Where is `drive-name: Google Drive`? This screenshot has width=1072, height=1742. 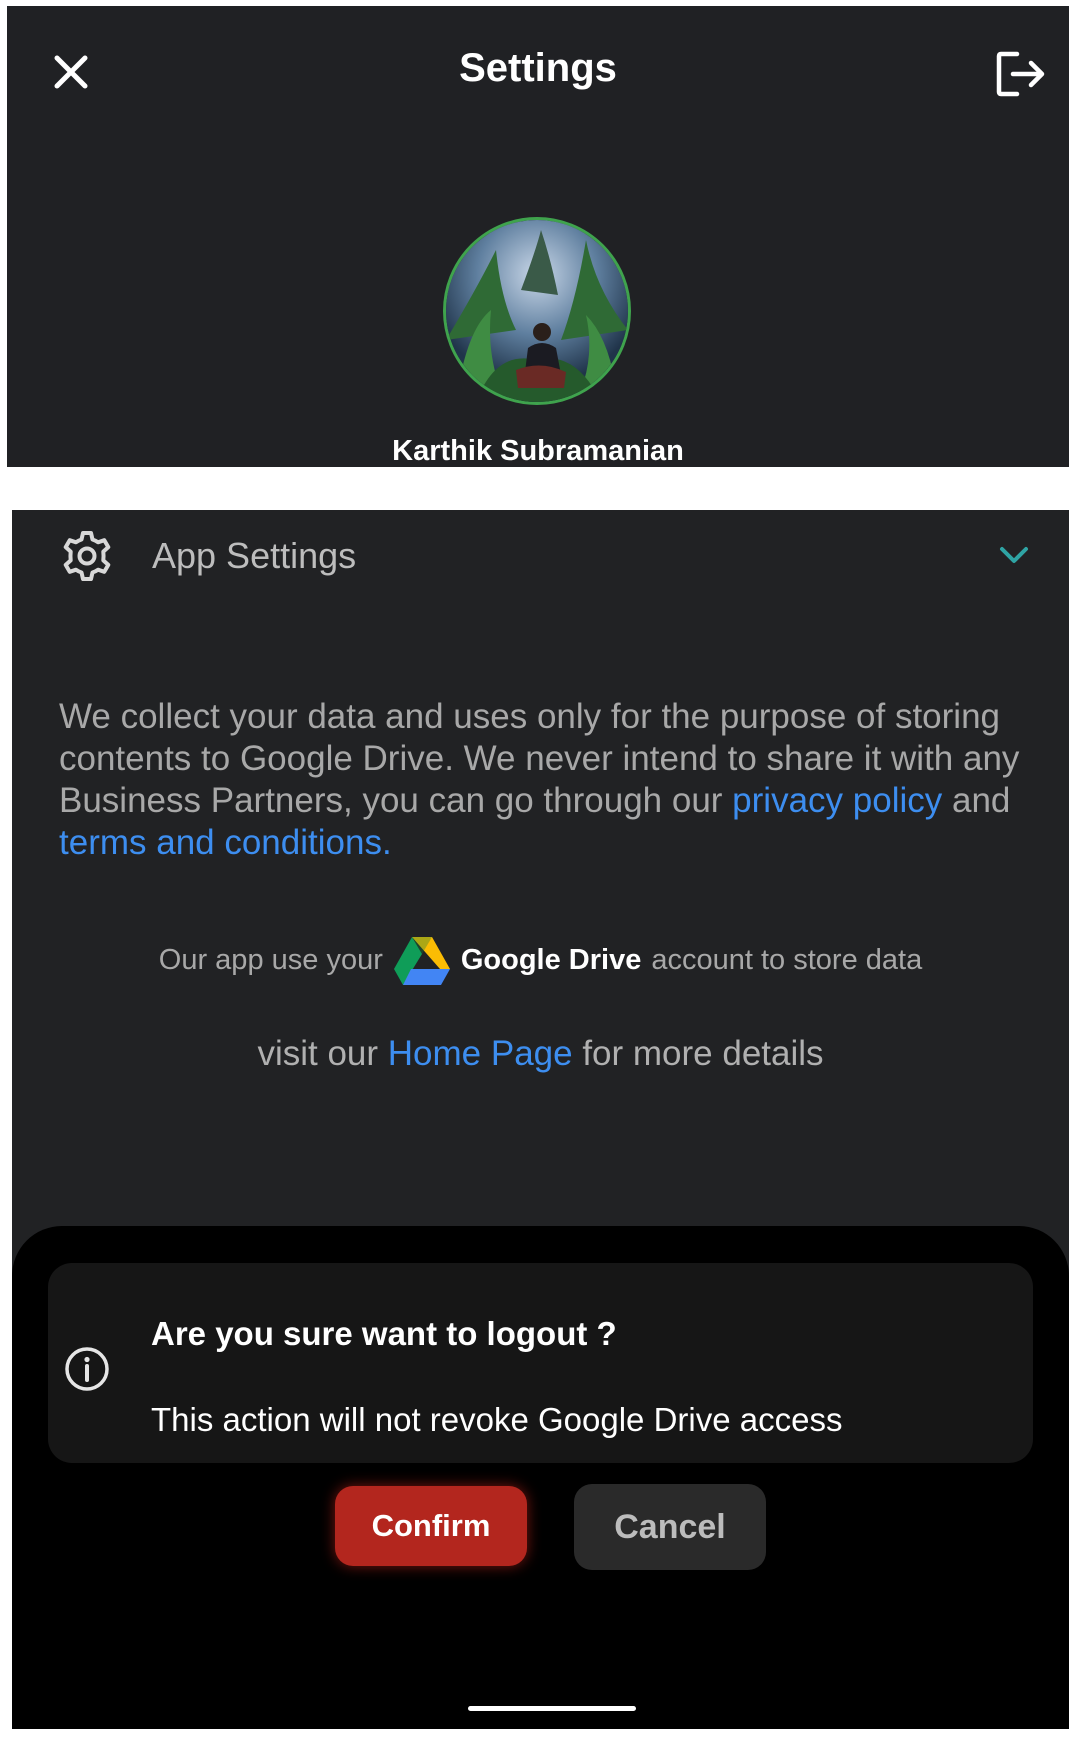 drive-name: Google Drive is located at coordinates (551, 959).